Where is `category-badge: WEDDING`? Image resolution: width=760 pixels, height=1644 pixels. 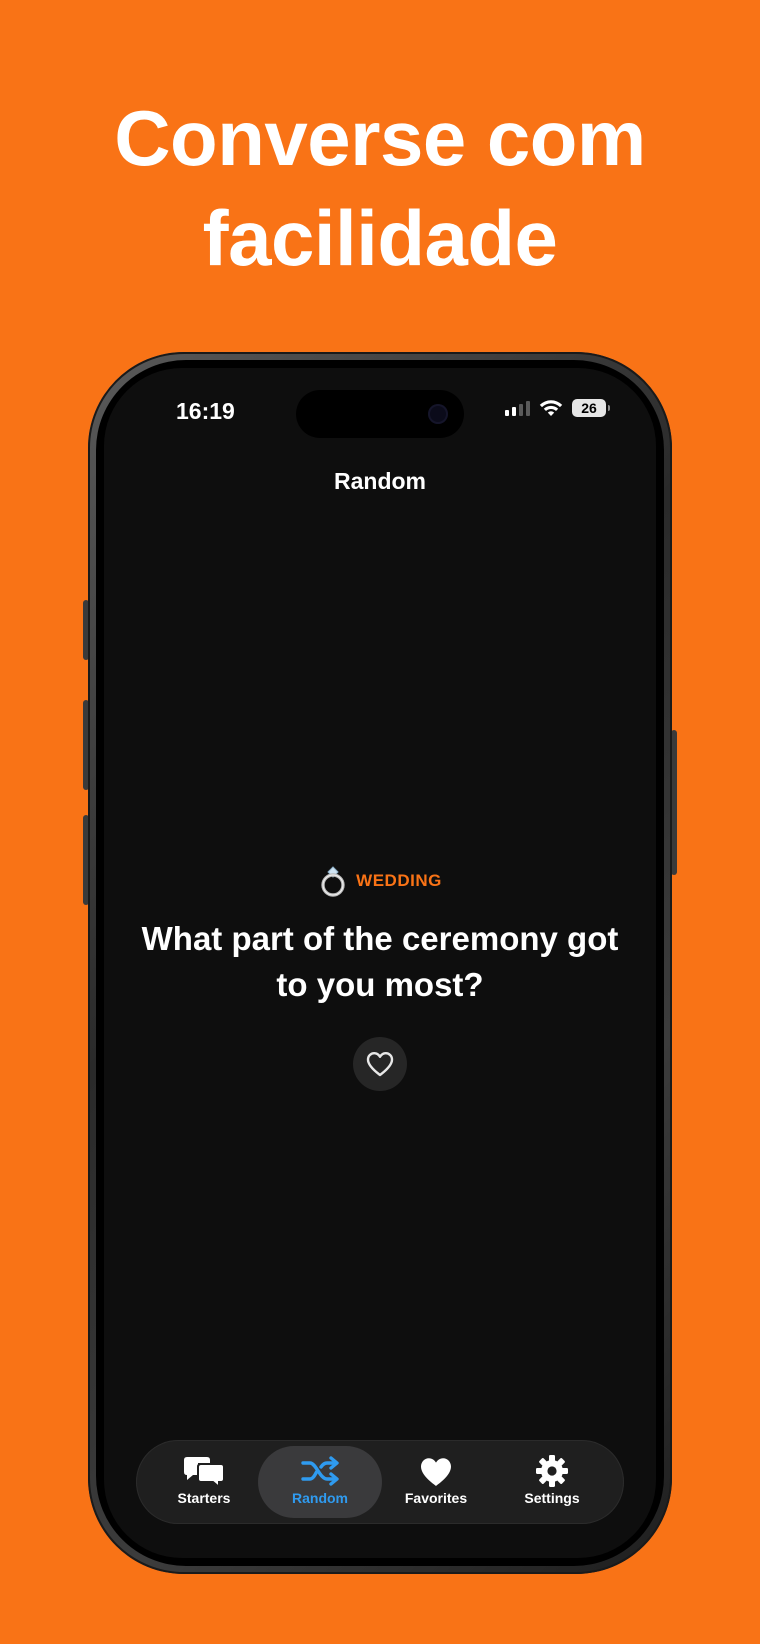
category-badge: WEDDING is located at coordinates (380, 881).